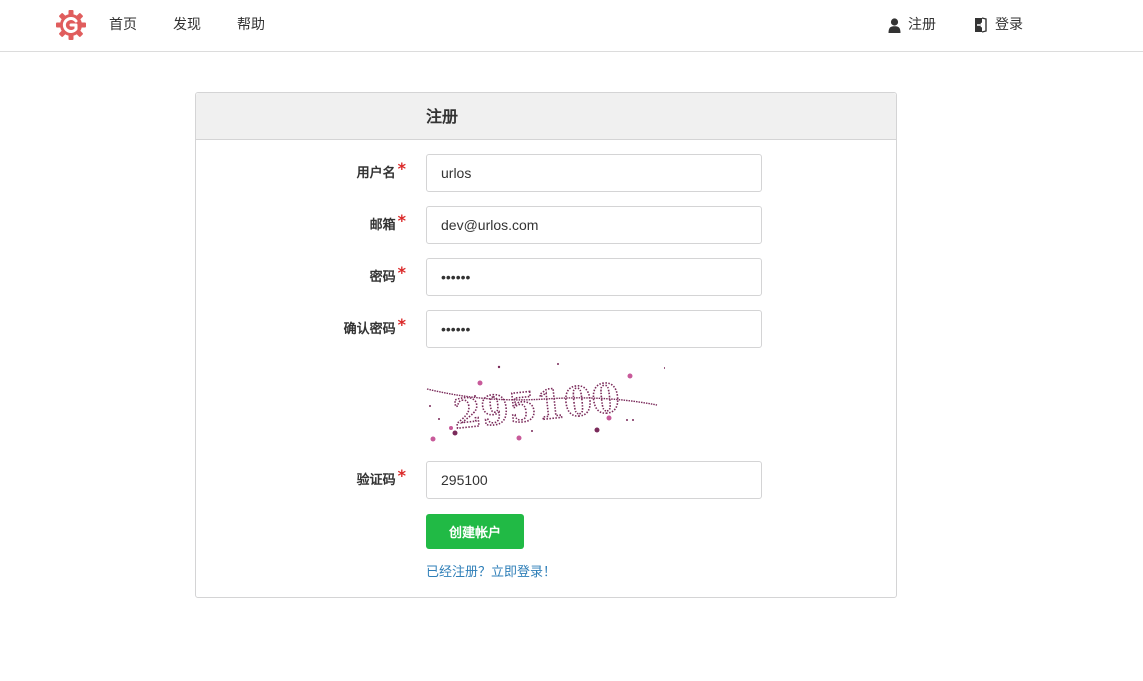 The image size is (1143, 681). What do you see at coordinates (369, 329) in the screenshot?
I see `confirm-password-label-text: 确认密码` at bounding box center [369, 329].